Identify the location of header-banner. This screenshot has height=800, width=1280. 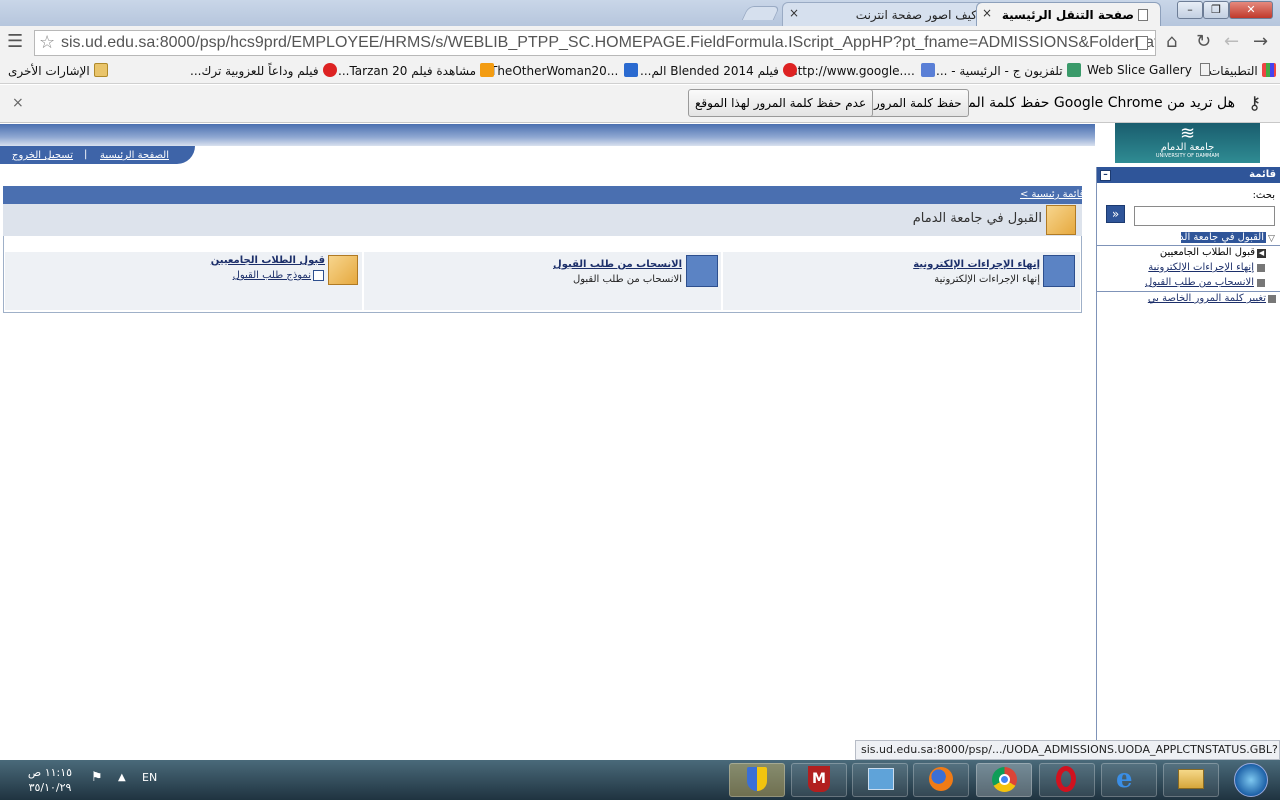
(547, 135).